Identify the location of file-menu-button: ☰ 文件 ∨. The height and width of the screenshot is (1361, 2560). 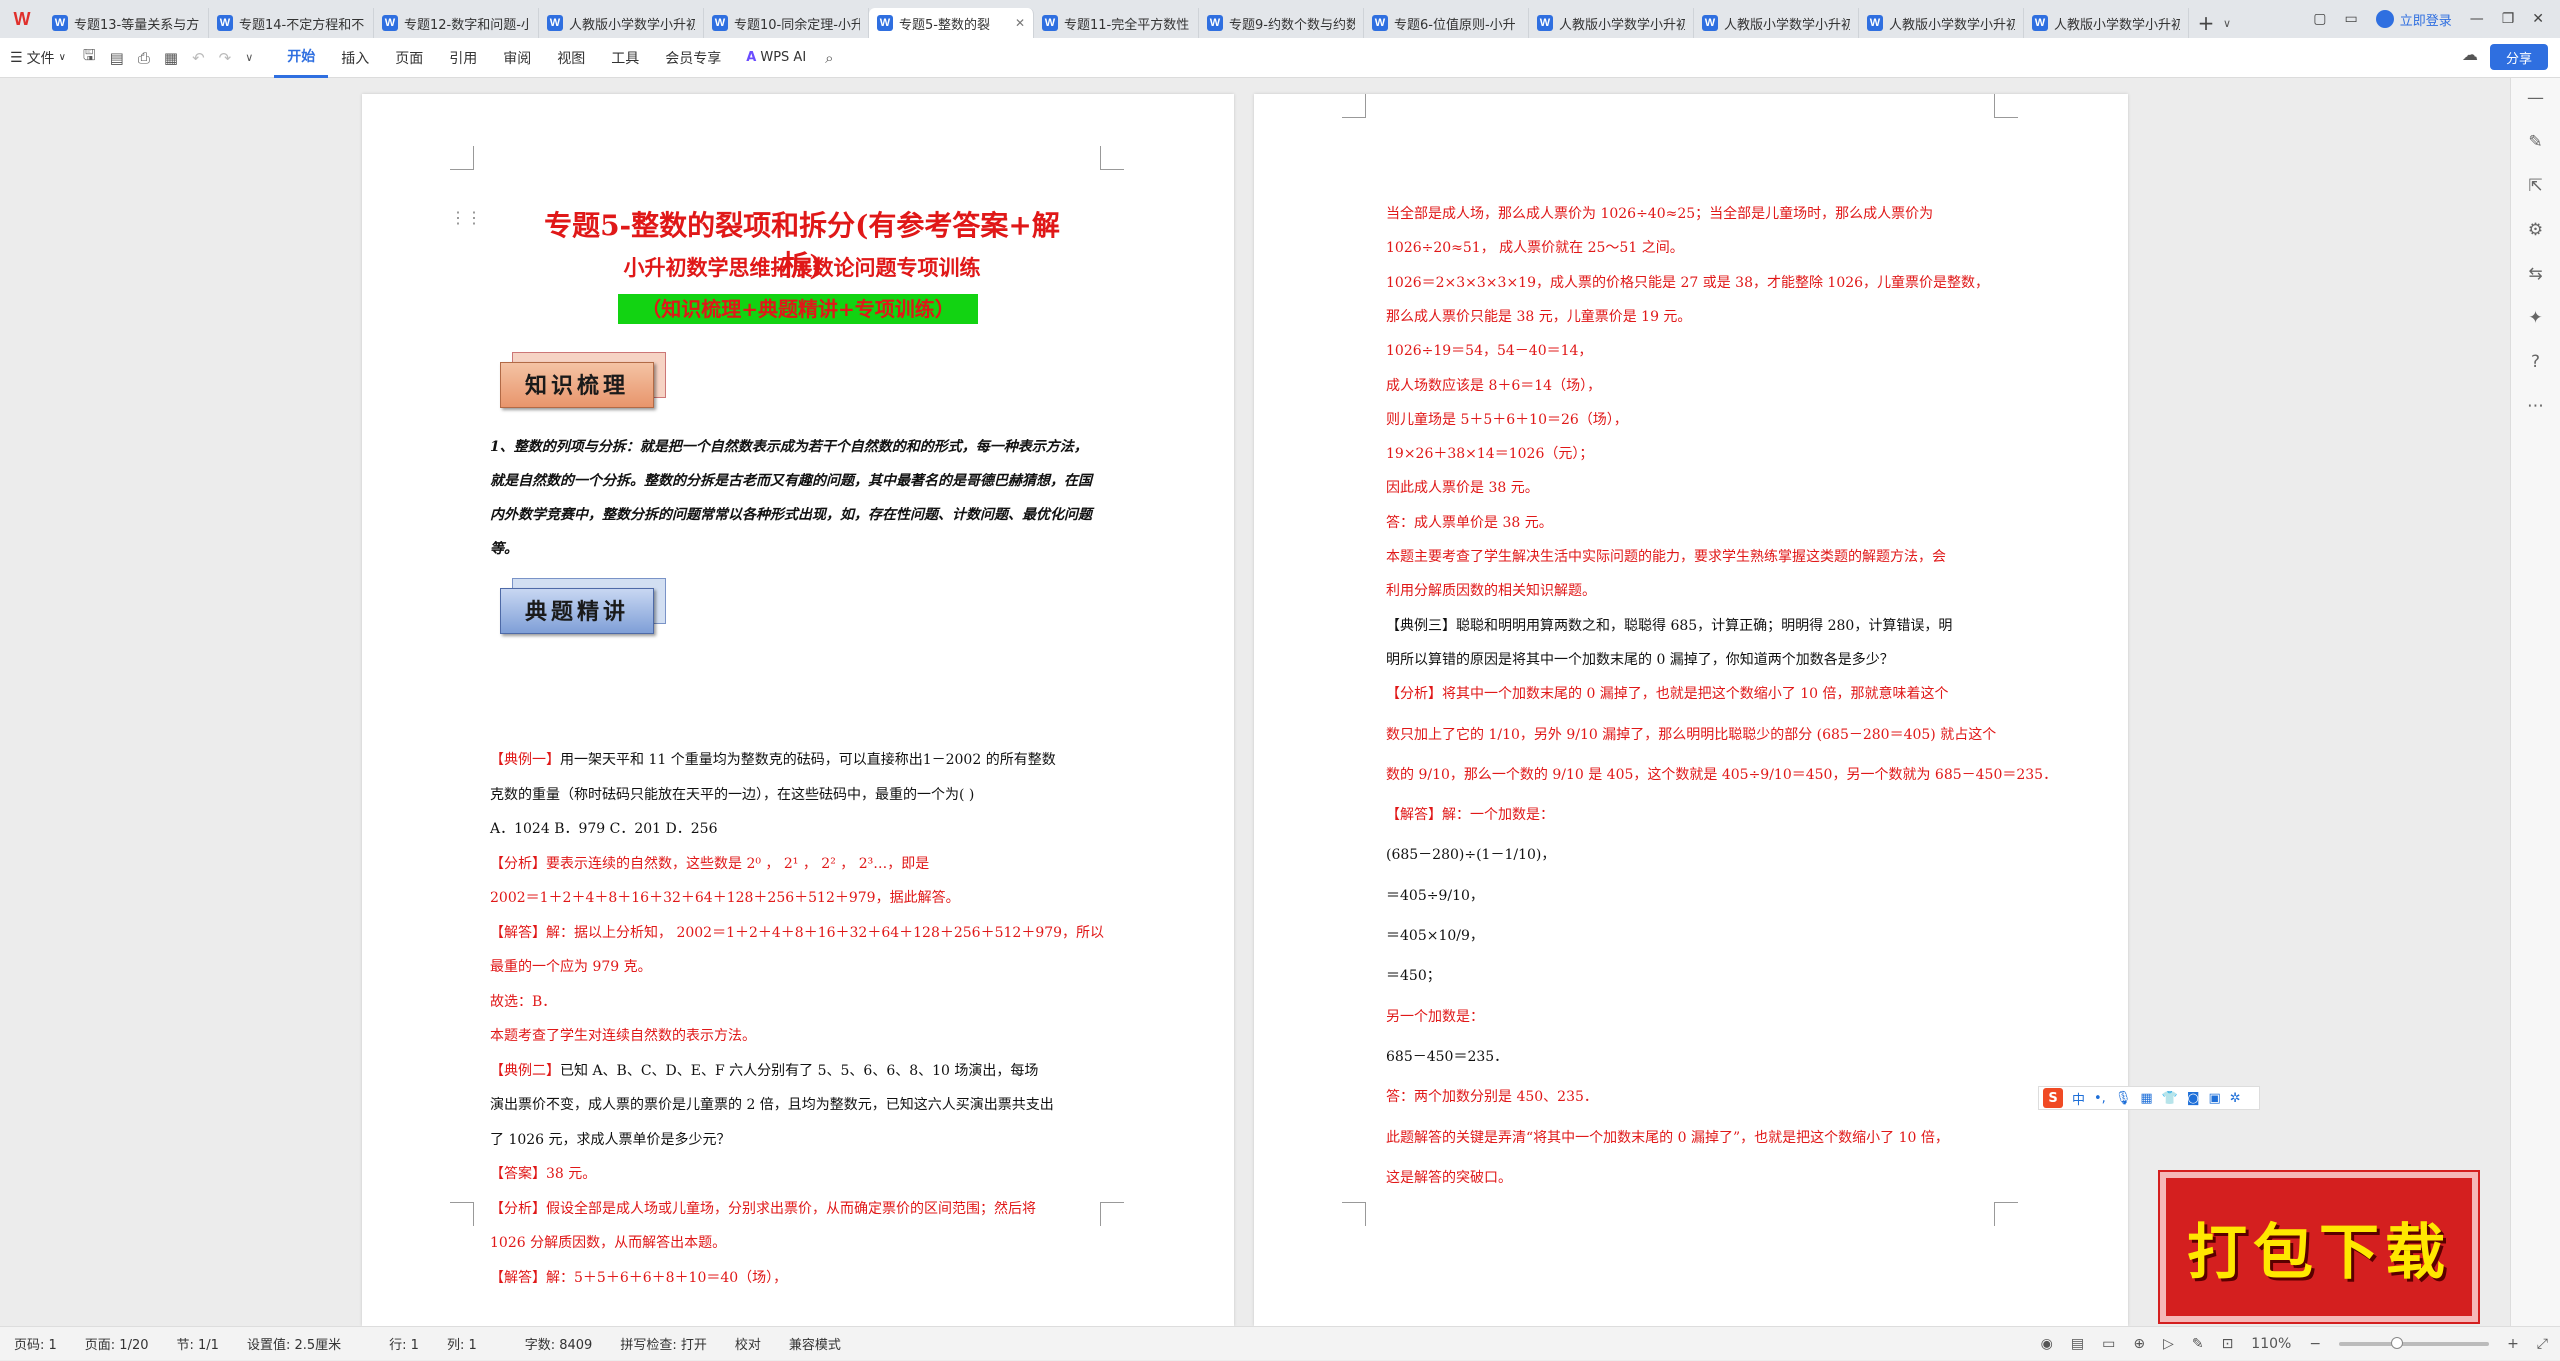
(38, 58).